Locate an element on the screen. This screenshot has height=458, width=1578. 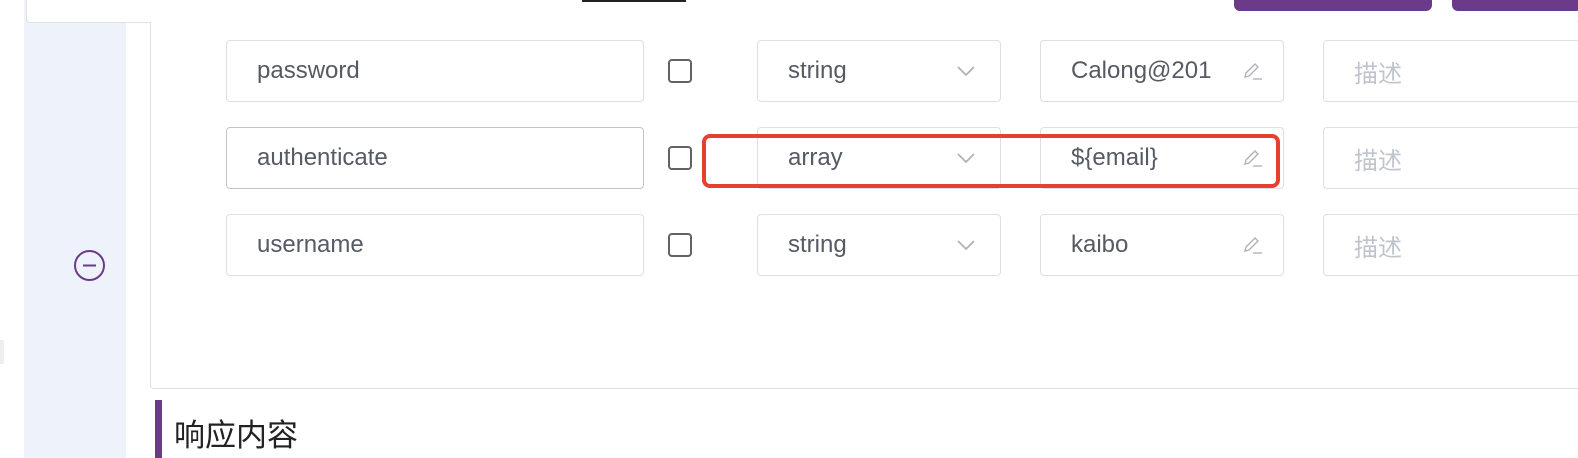
param-value-text: ${email} is located at coordinates (1114, 157).